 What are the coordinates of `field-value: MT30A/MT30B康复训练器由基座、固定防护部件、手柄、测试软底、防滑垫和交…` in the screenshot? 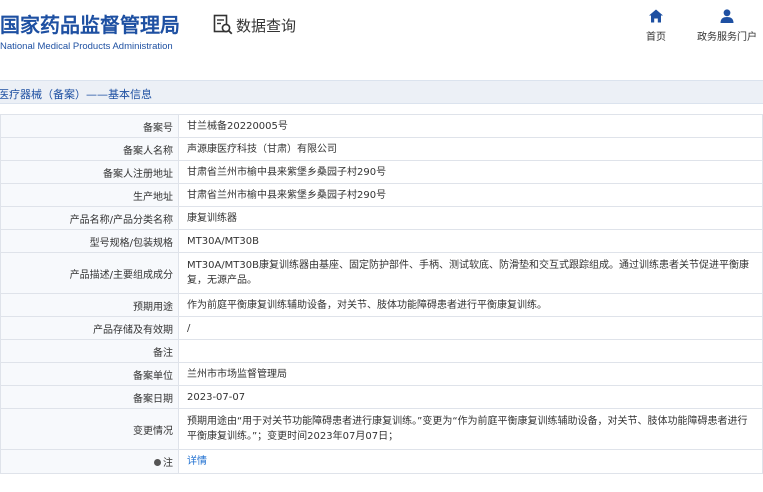 It's located at (470, 273).